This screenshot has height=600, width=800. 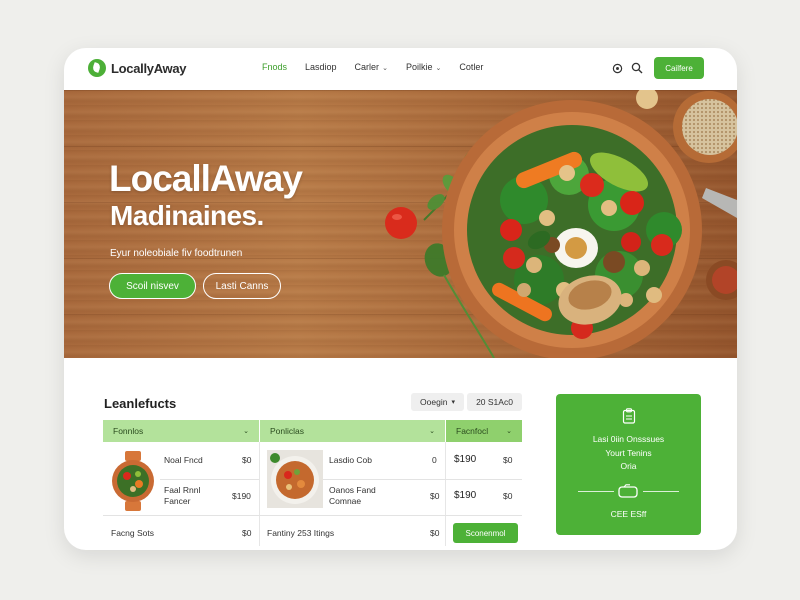 I want to click on clipboard-icon, so click(x=629, y=416).